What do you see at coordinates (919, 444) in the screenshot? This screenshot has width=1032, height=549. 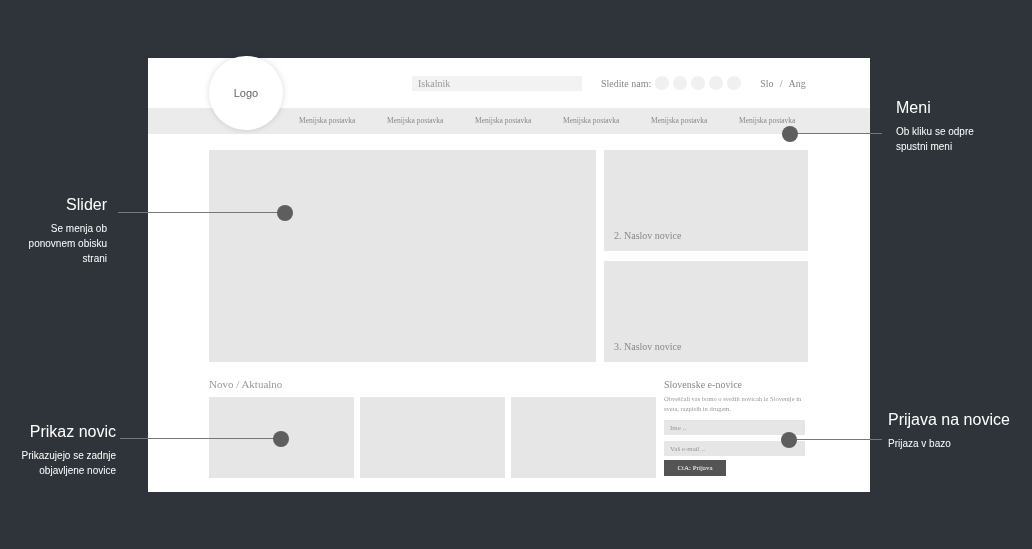 I see `annotation-text: Prijaza v bazo` at bounding box center [919, 444].